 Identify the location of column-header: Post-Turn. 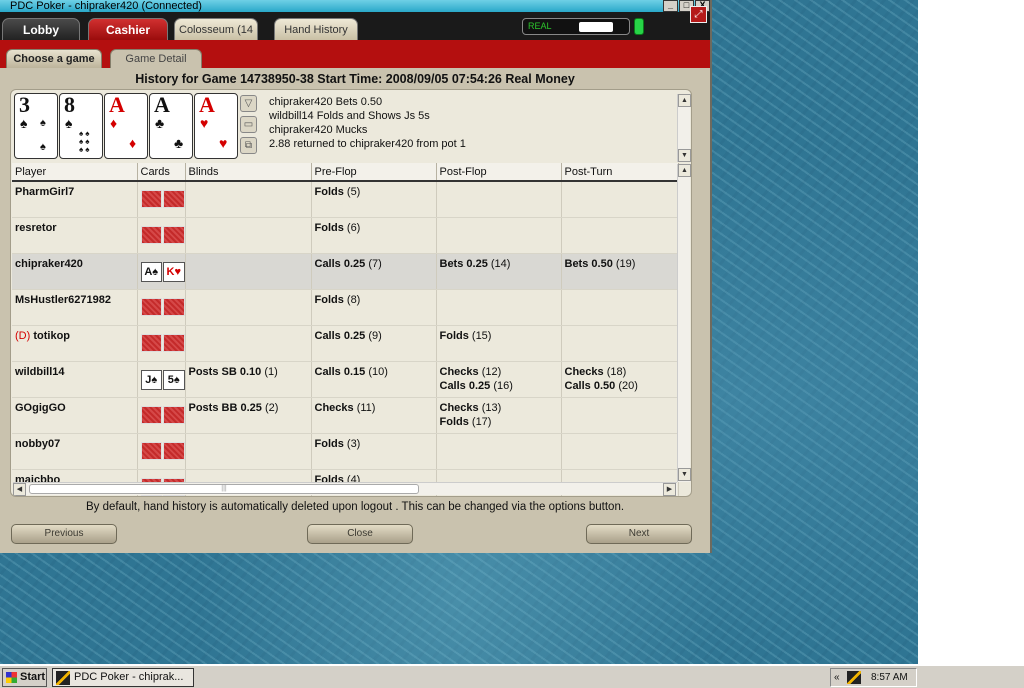
(620, 172).